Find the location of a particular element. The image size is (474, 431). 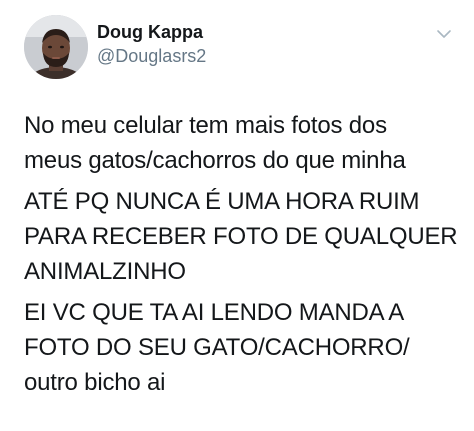

display-name: Doug Kappa is located at coordinates (150, 32).